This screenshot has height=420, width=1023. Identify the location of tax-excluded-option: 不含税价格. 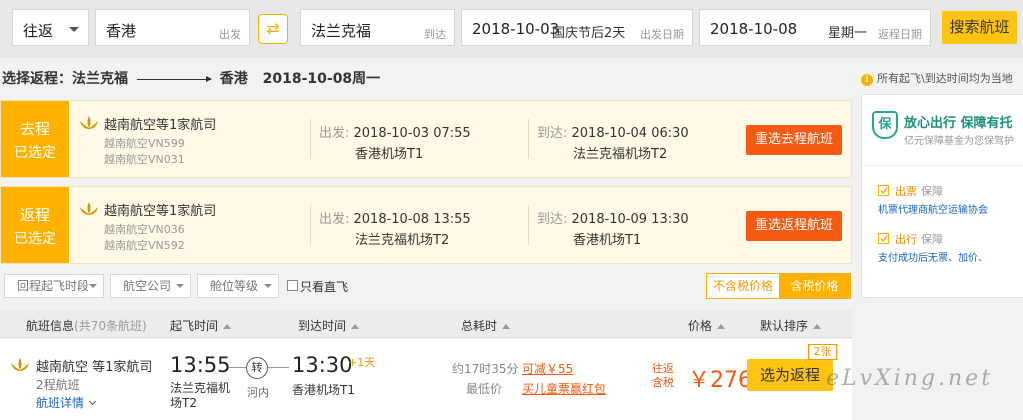
(743, 286).